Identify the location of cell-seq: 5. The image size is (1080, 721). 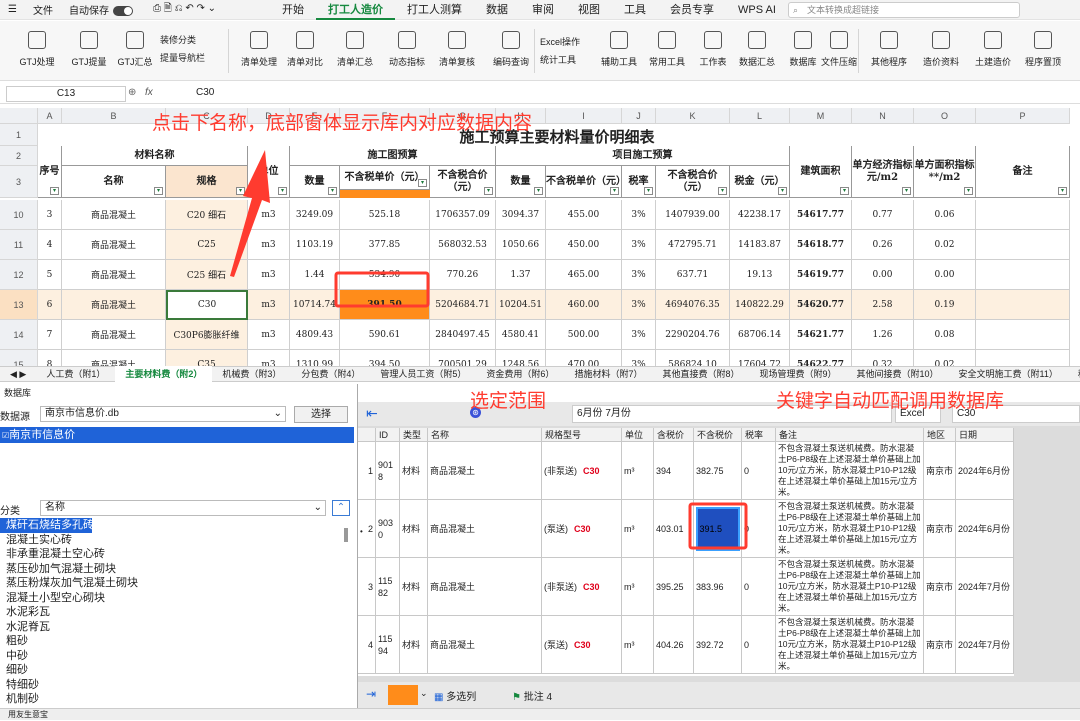
(50, 275).